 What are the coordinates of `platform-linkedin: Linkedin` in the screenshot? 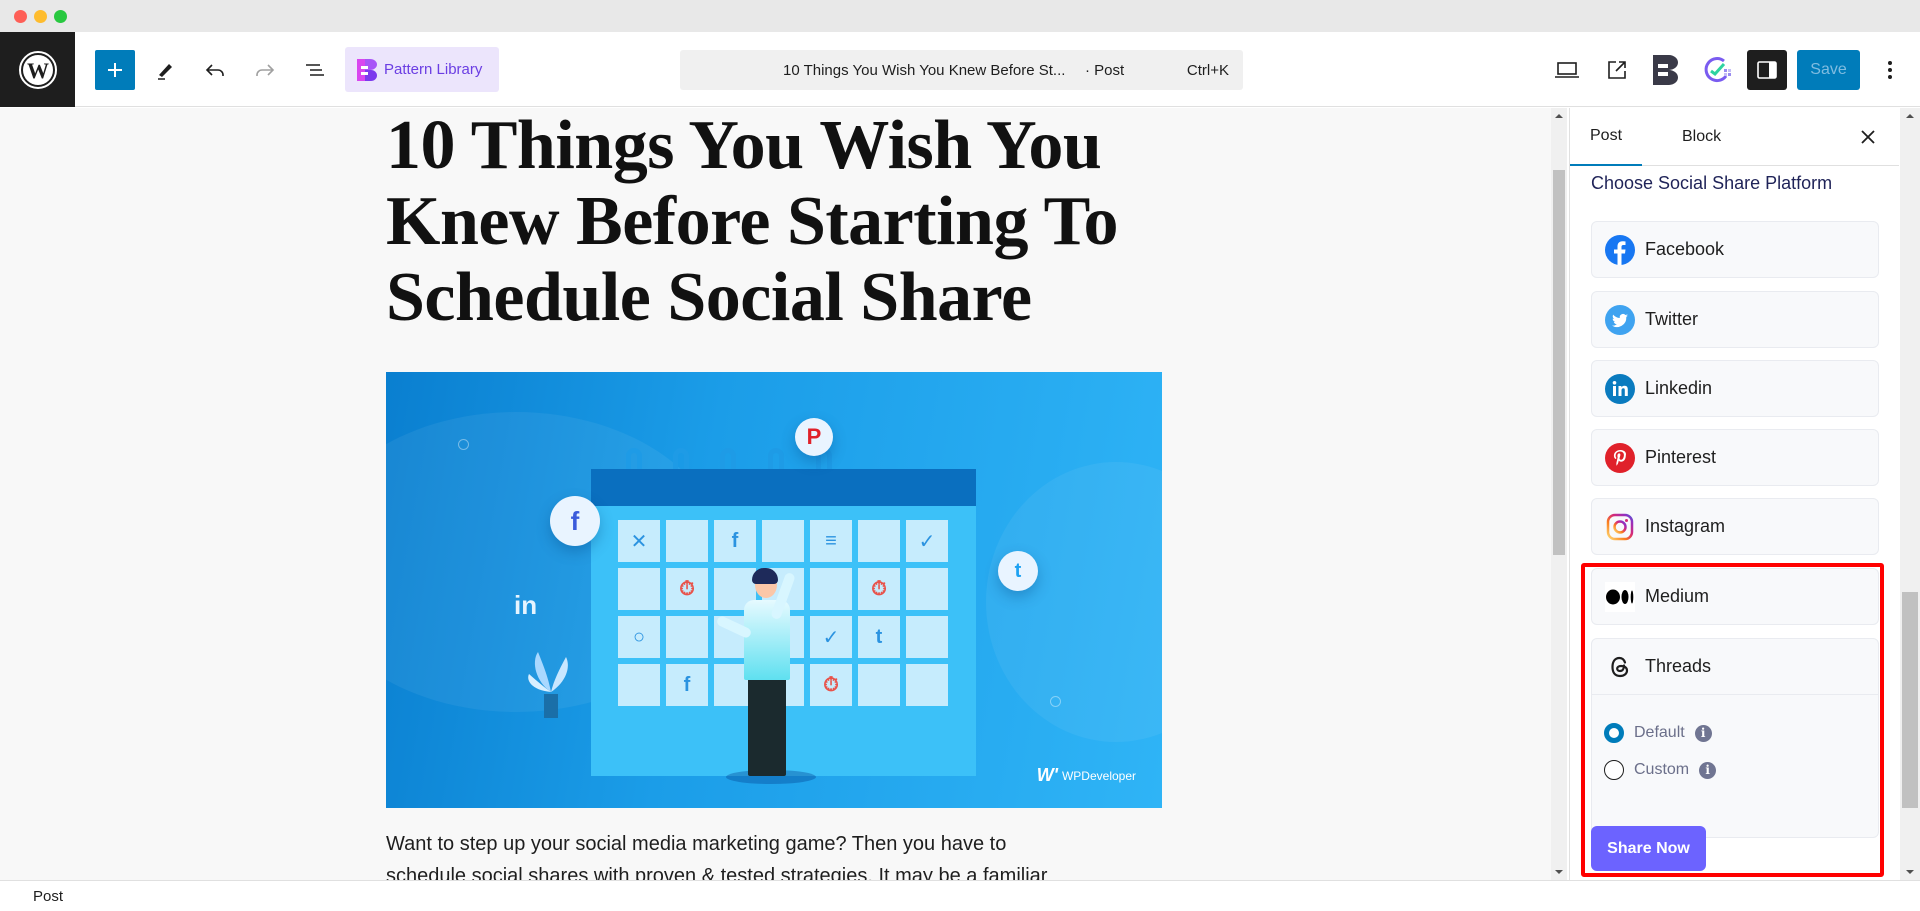 It's located at (1735, 388).